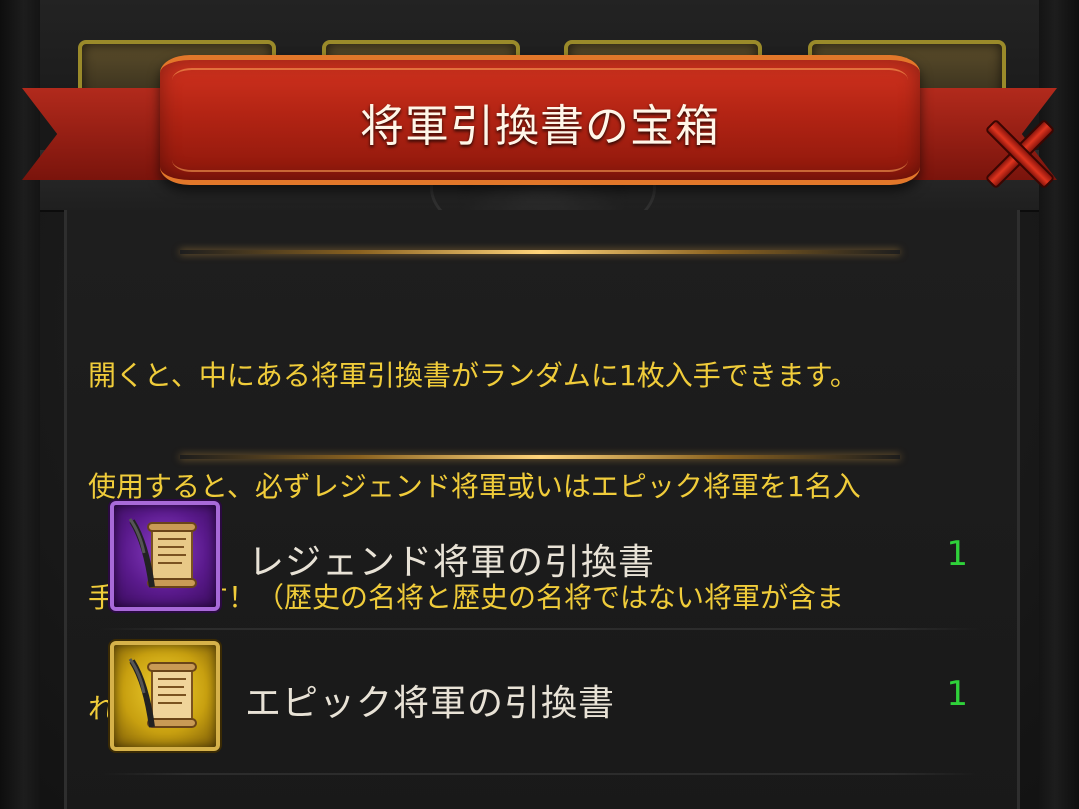  Describe the element at coordinates (1018, 151) in the screenshot. I see `close-button` at that location.